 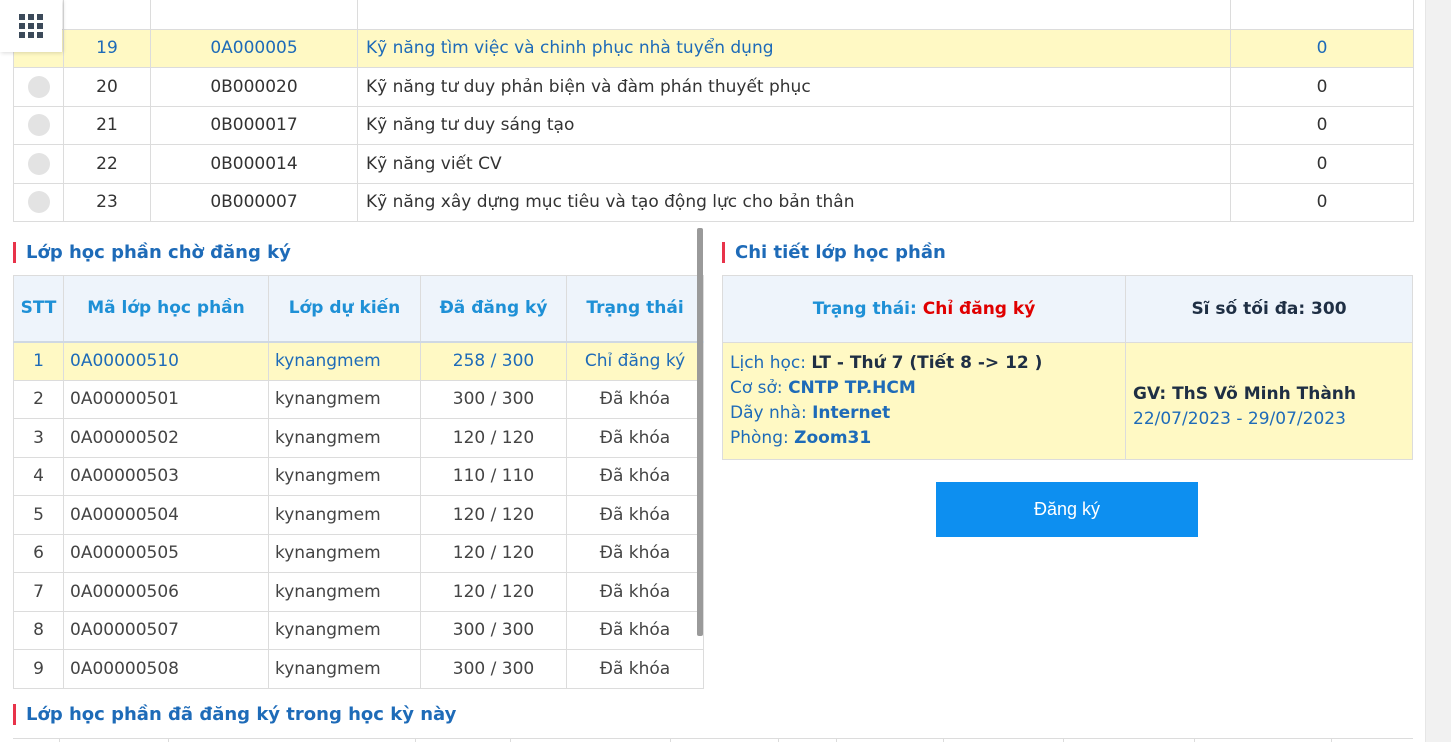 I want to click on class-row: 9 0A00000508 kynangmem 300 / 300 Đã khóa, so click(x=358, y=669).